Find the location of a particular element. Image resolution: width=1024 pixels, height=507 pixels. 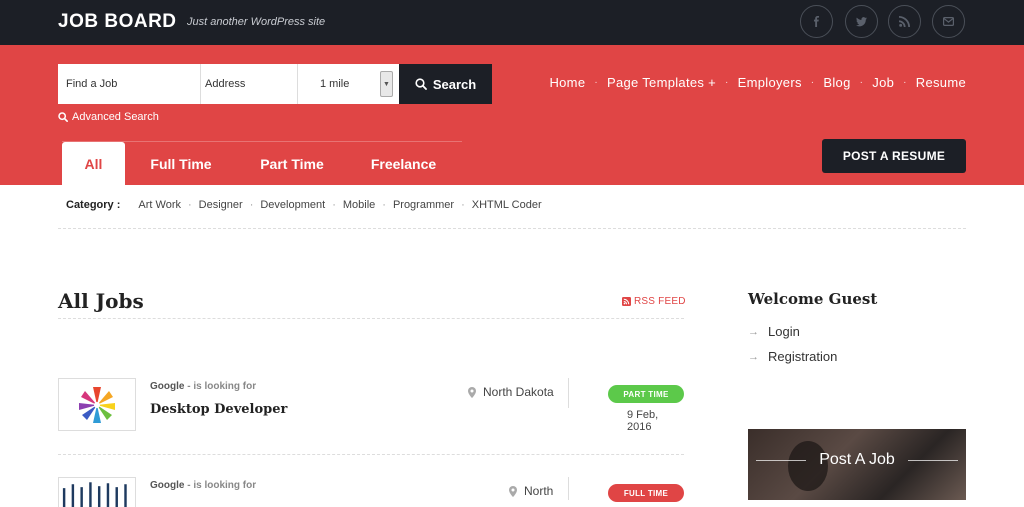

chevron-down-icon: ▼ is located at coordinates (386, 84).